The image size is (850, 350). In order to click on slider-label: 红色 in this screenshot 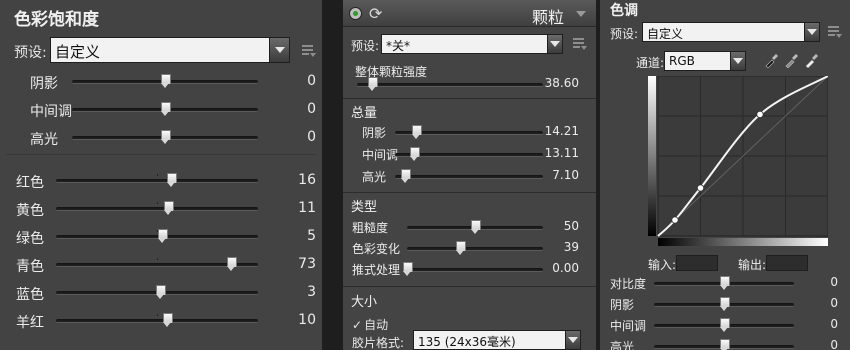, I will do `click(30, 183)`.